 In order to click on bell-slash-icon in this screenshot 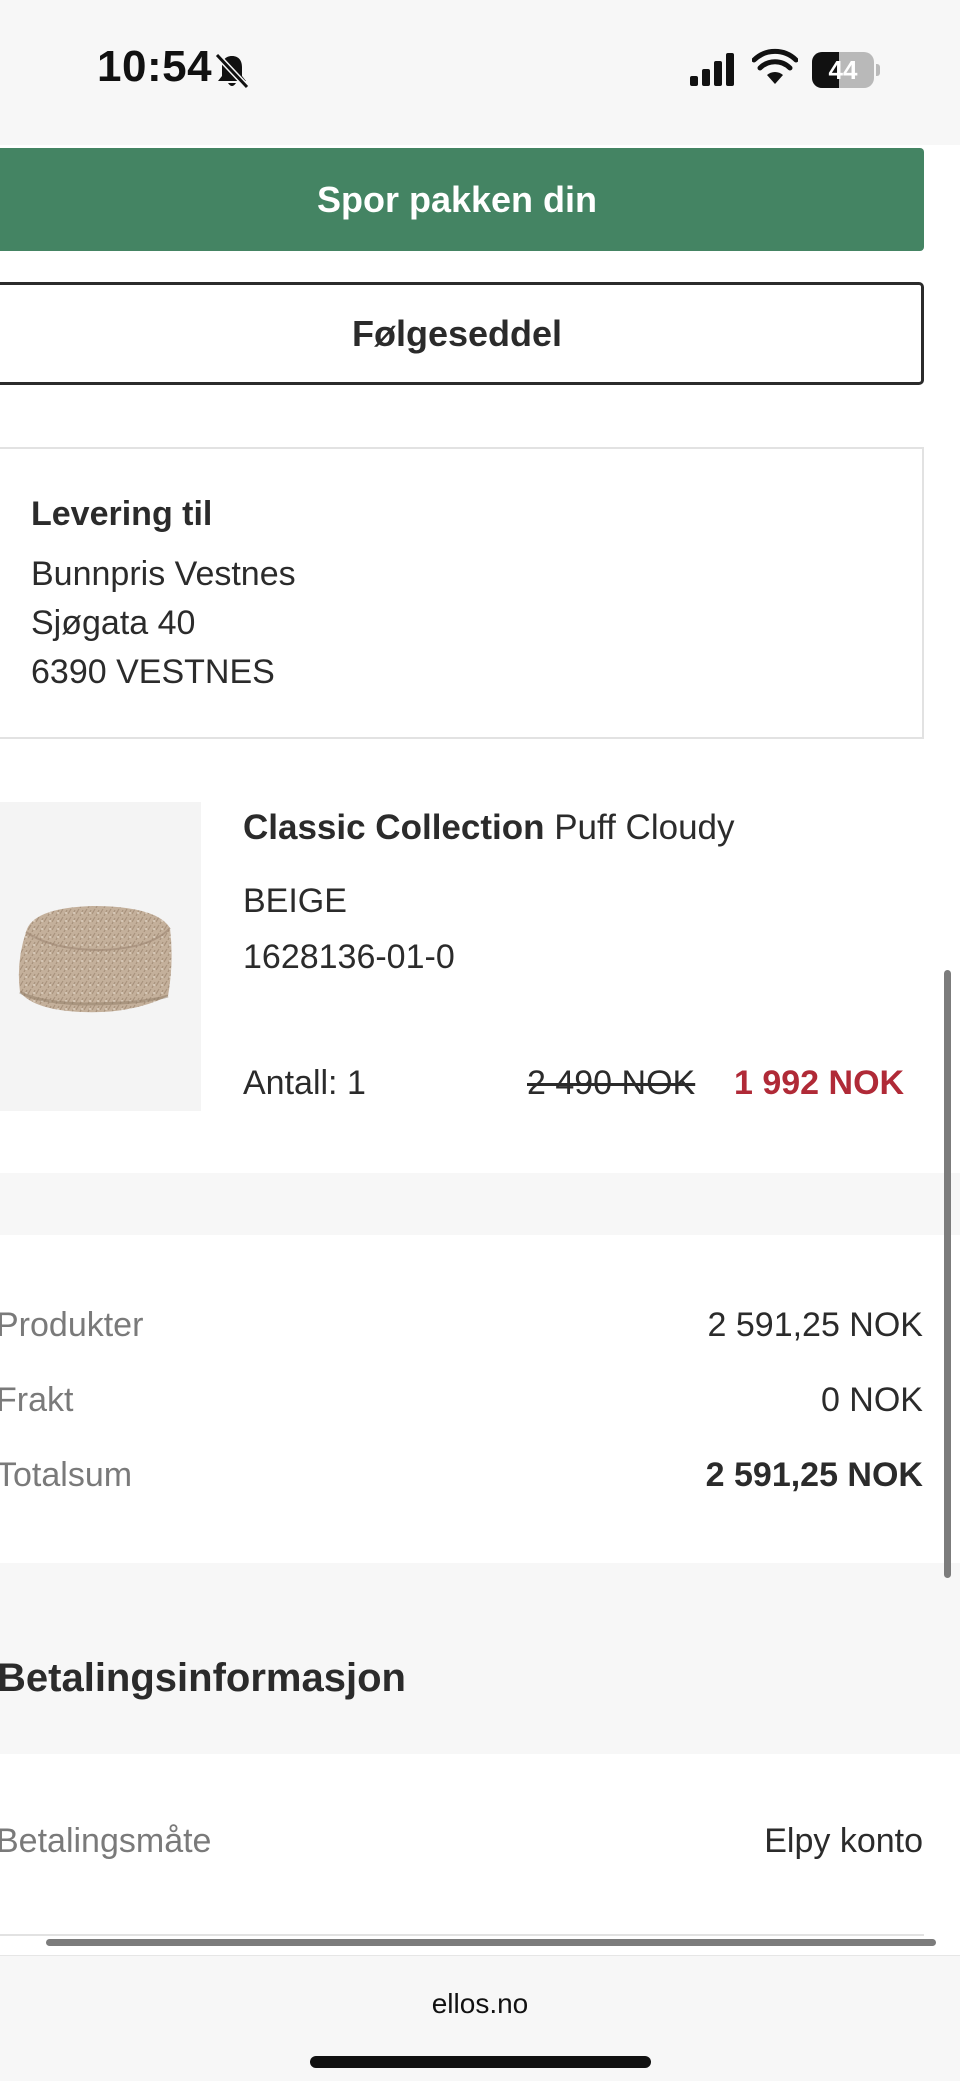, I will do `click(232, 71)`.